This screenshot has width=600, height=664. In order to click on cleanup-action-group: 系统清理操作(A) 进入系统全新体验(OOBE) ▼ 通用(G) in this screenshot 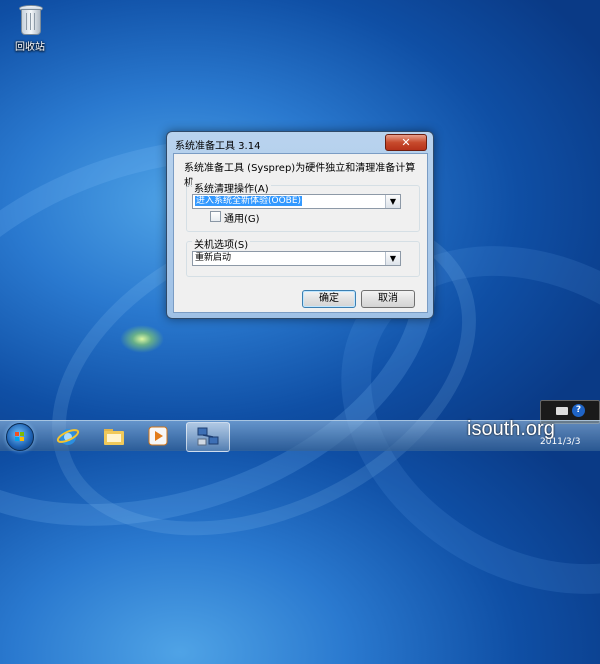, I will do `click(303, 206)`.